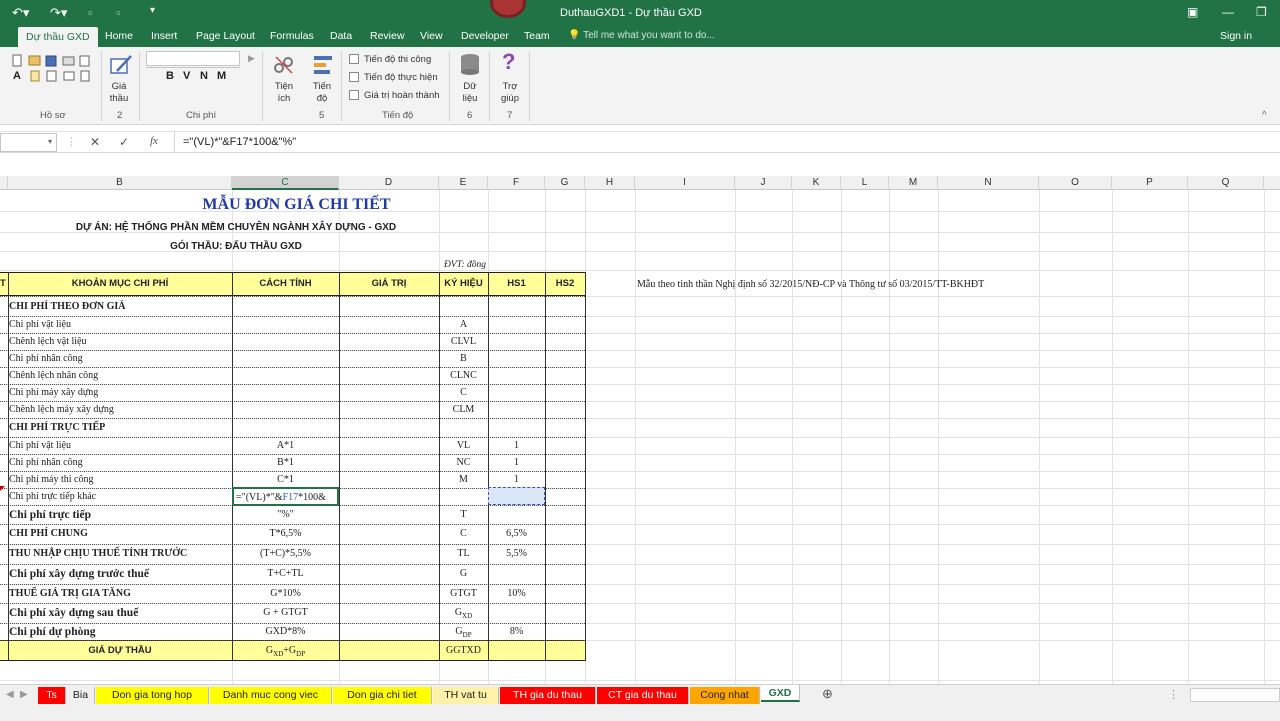 This screenshot has height=721, width=1280. What do you see at coordinates (463, 651) in the screenshot?
I see `total-symbol: GGTXD` at bounding box center [463, 651].